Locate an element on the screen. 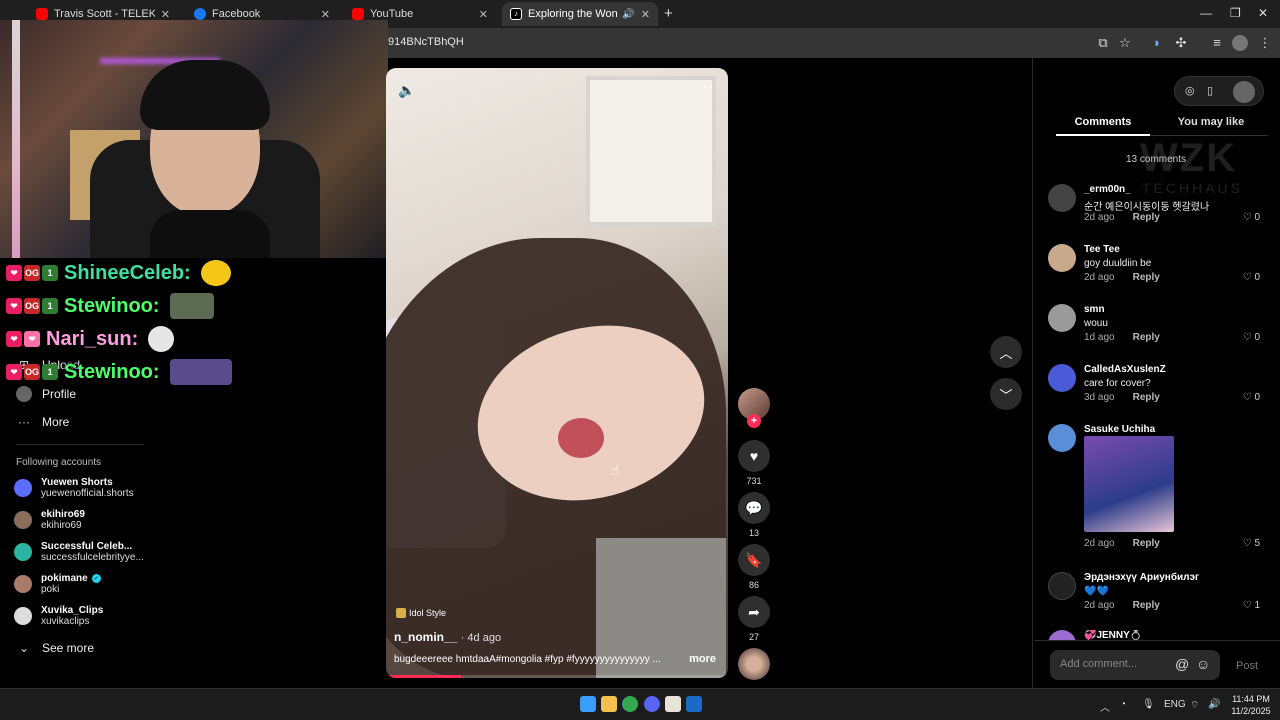 This screenshot has width=1280, height=720. video-tag: Idol Style is located at coordinates (421, 613).